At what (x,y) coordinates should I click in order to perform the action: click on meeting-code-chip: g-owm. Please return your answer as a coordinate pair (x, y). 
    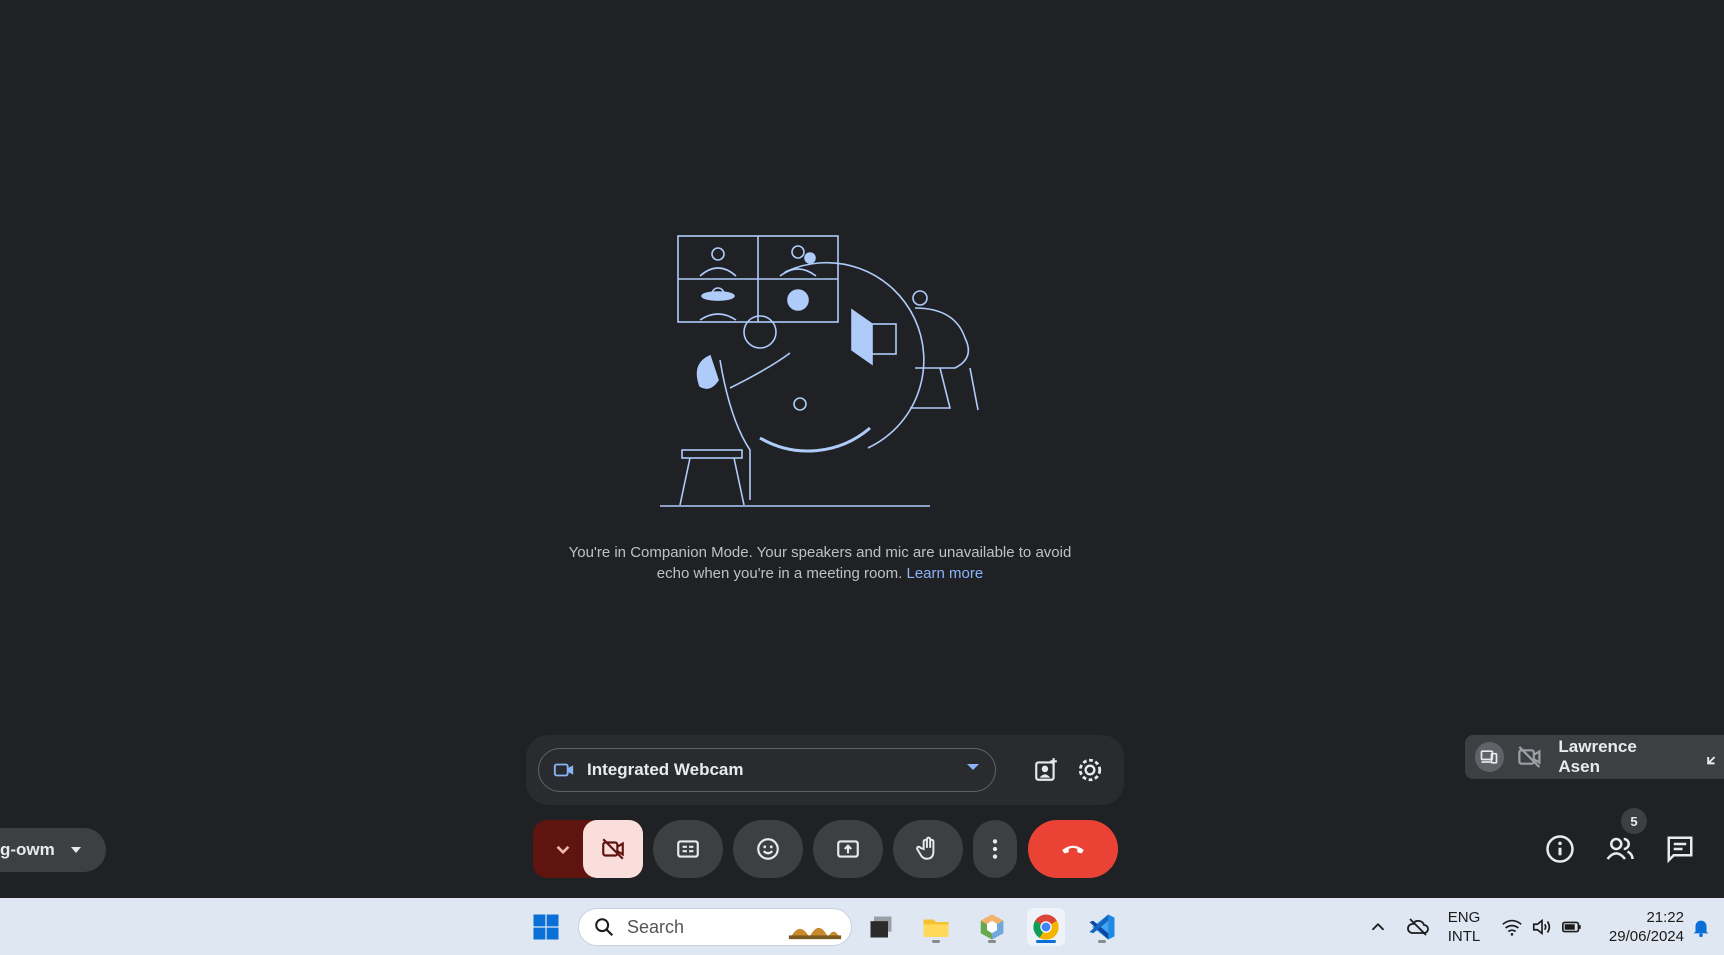
    Looking at the image, I should click on (53, 850).